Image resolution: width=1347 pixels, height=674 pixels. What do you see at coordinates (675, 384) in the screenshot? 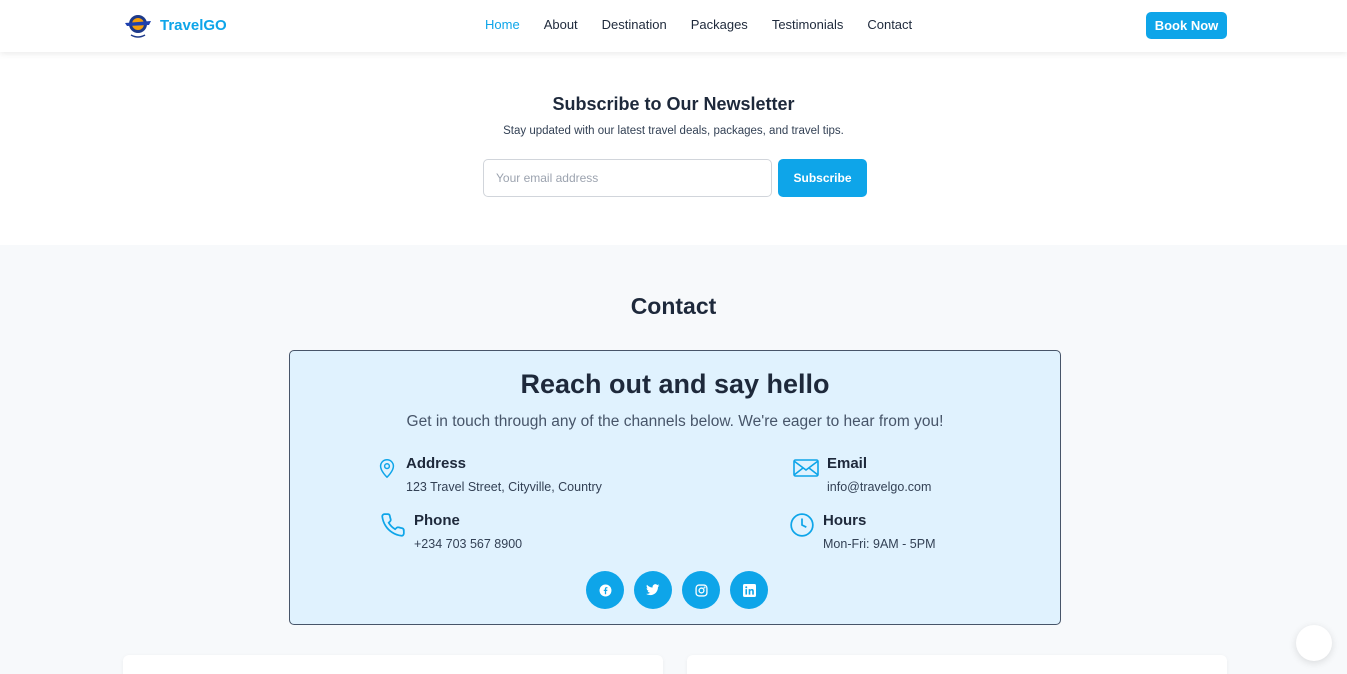
I see `contact-card-title: Reach out and say hello` at bounding box center [675, 384].